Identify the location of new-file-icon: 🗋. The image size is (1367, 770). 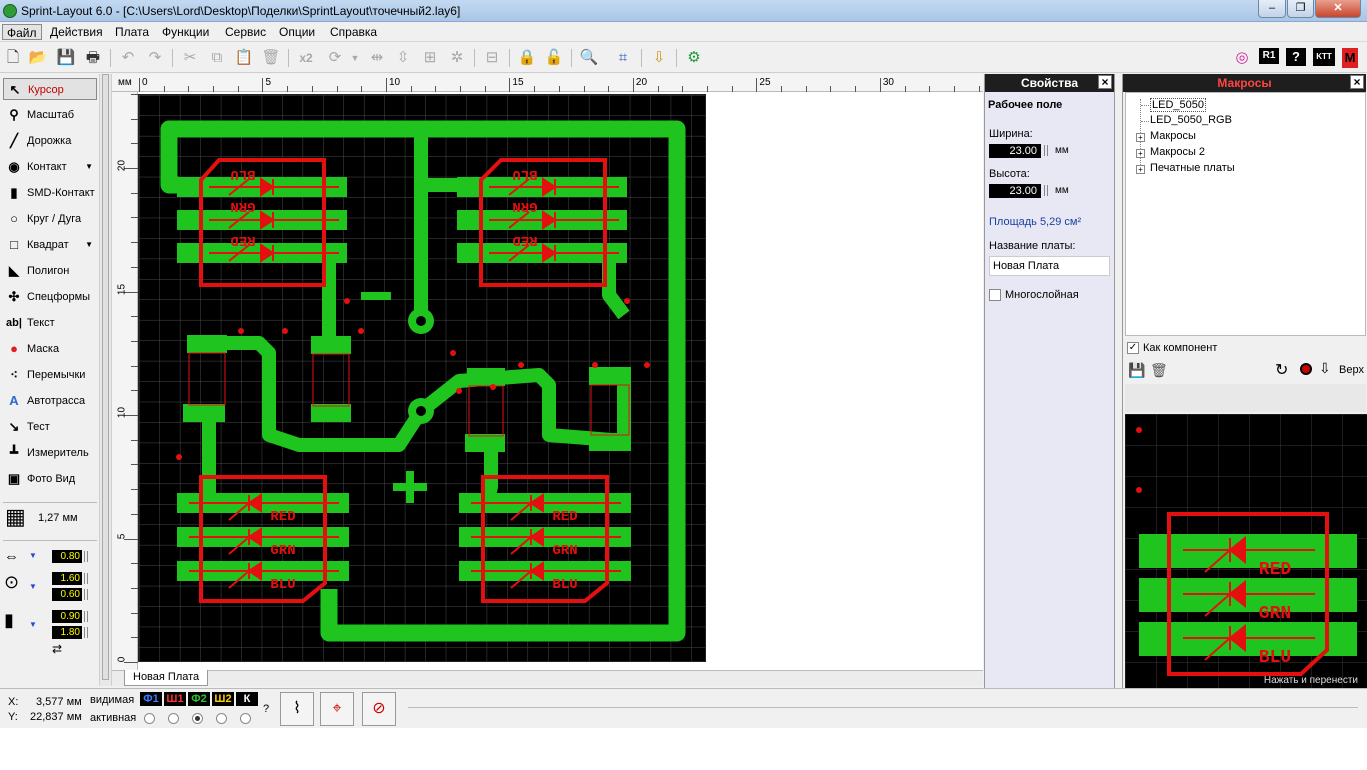
(13, 58).